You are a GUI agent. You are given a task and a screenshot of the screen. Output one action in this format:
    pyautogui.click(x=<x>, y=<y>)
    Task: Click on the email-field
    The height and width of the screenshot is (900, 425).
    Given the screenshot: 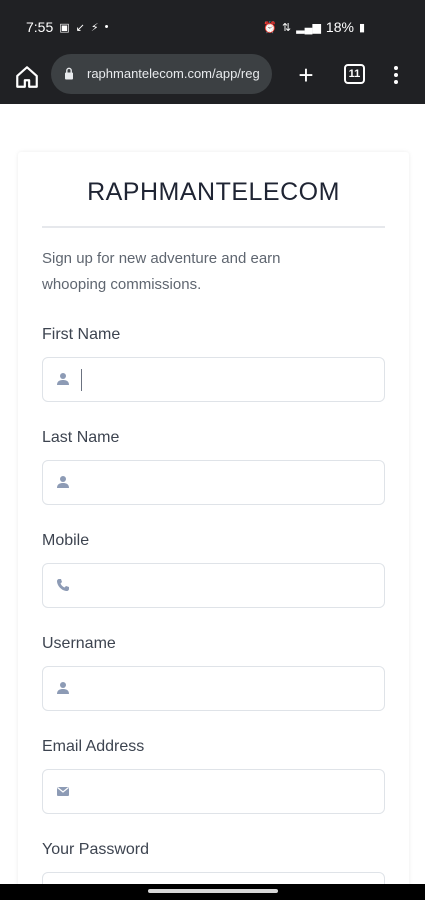 What is the action you would take?
    pyautogui.click(x=213, y=791)
    